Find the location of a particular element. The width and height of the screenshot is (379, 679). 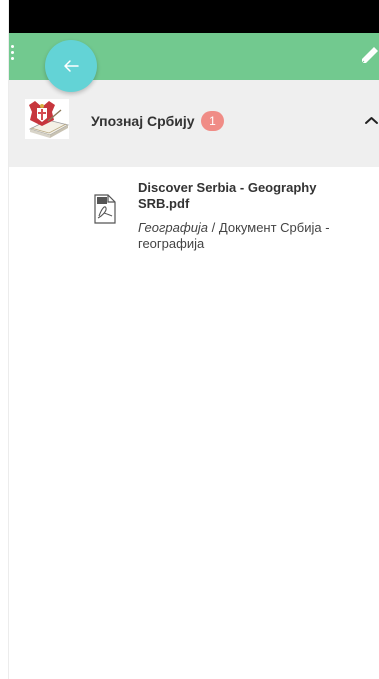

arrow-left-icon is located at coordinates (71, 66).